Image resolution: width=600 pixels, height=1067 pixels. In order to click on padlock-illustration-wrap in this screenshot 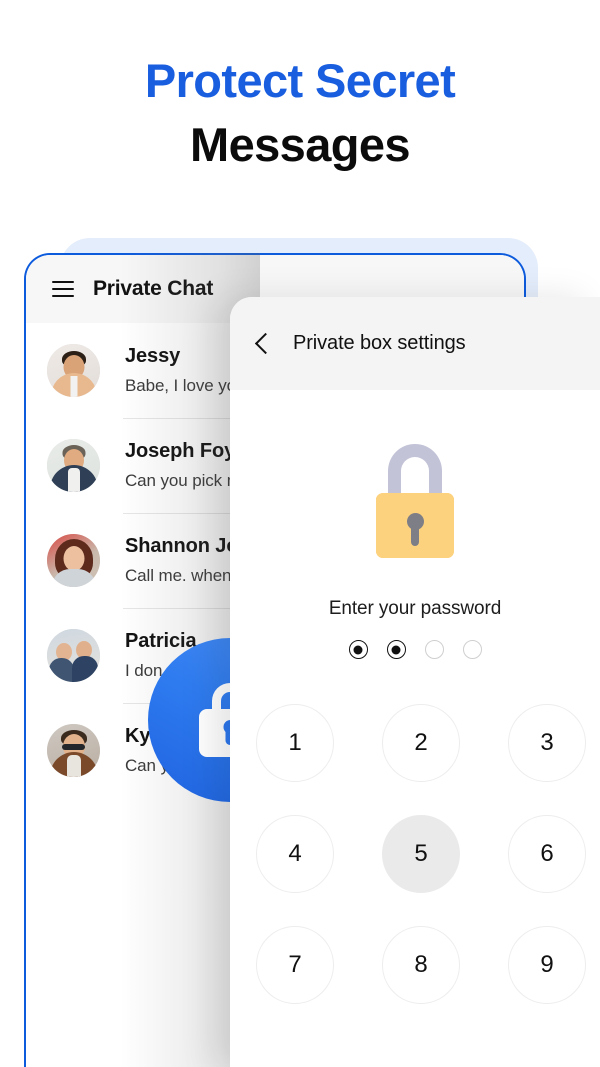, I will do `click(415, 501)`.